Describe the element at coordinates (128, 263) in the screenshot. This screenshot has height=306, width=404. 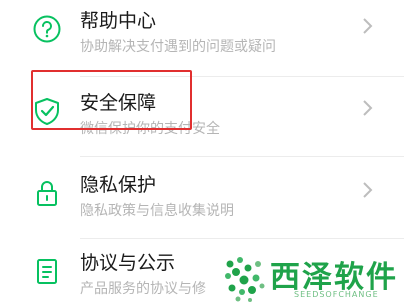
I see `menu-item-title: 协议与公示` at that location.